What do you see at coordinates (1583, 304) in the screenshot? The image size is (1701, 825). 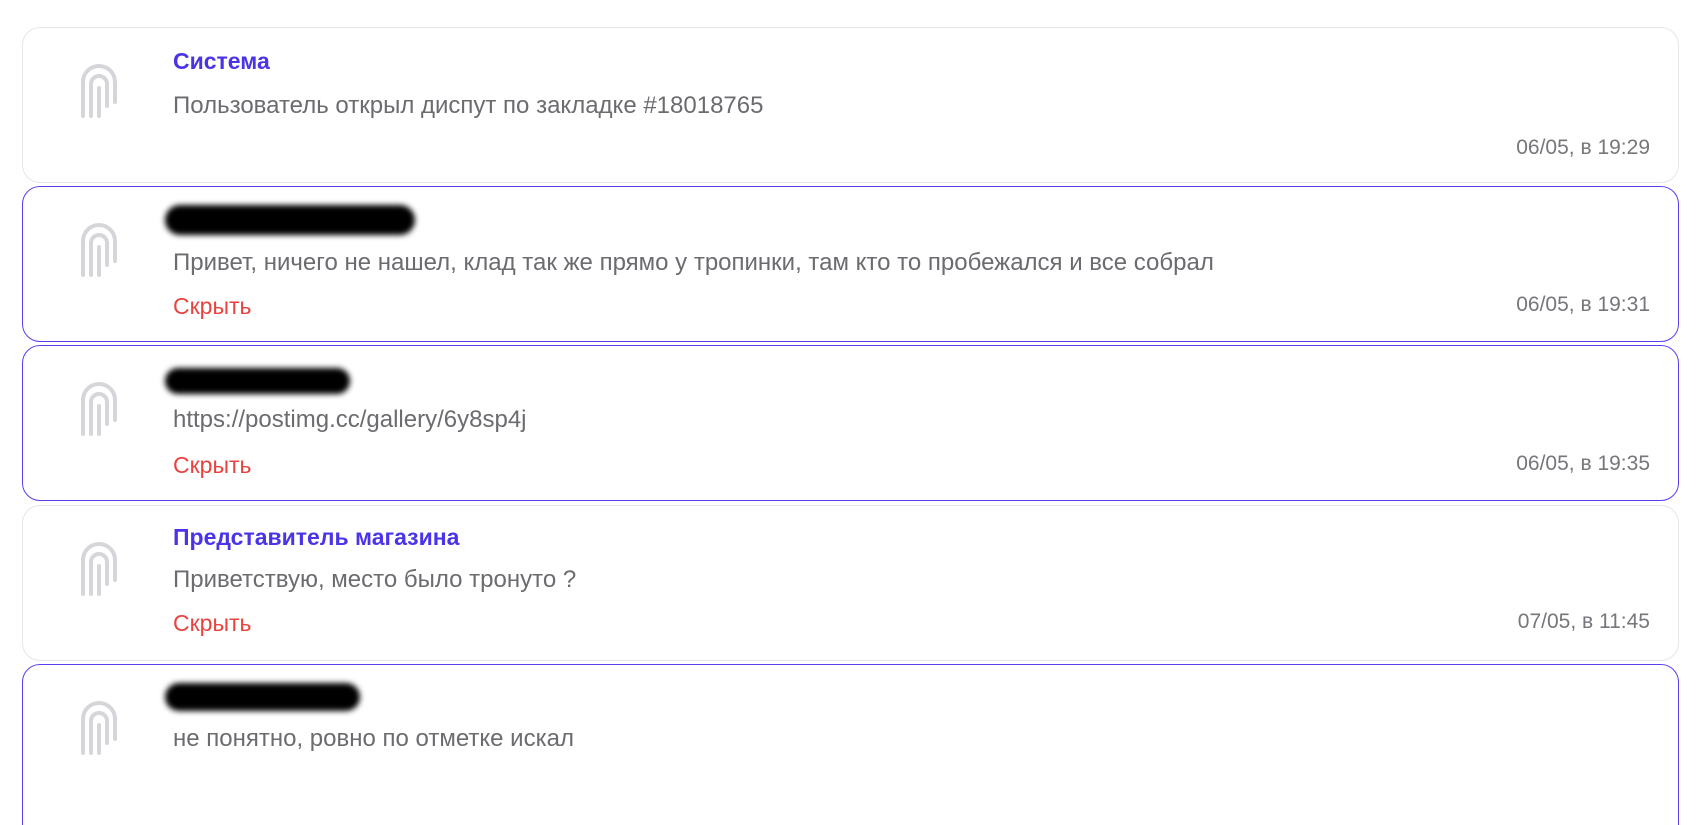 I see `message-timestamp: 06/05, в 19:31` at bounding box center [1583, 304].